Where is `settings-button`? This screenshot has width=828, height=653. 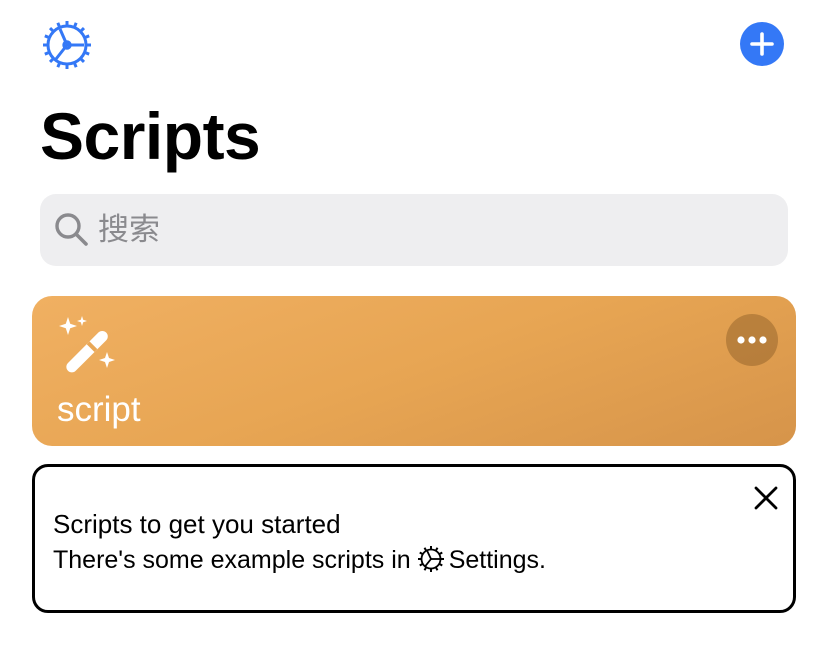
settings-button is located at coordinates (67, 45).